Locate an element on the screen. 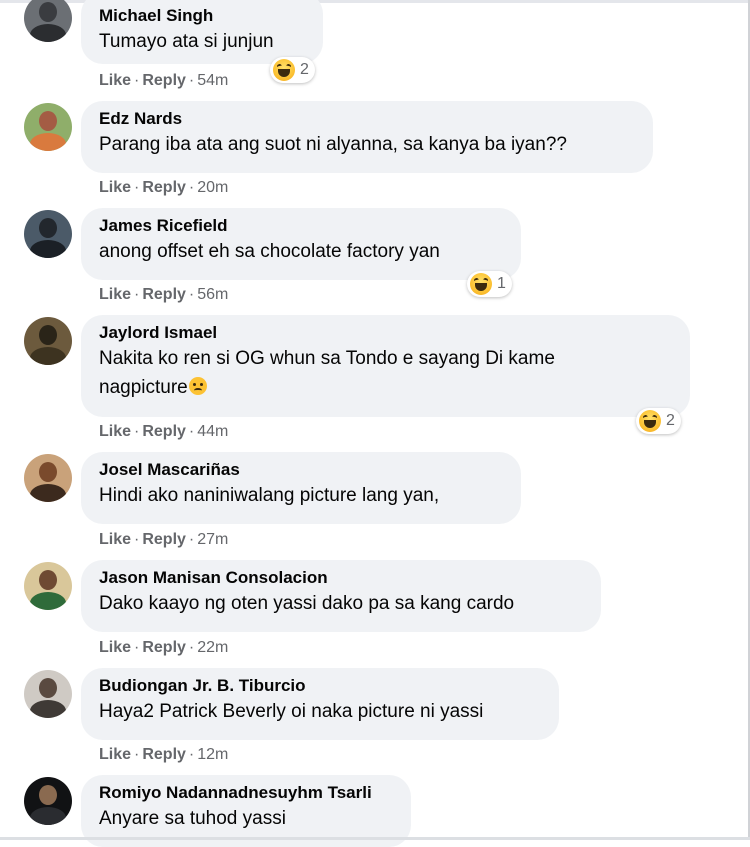  reaction-summary: 1 is located at coordinates (489, 284).